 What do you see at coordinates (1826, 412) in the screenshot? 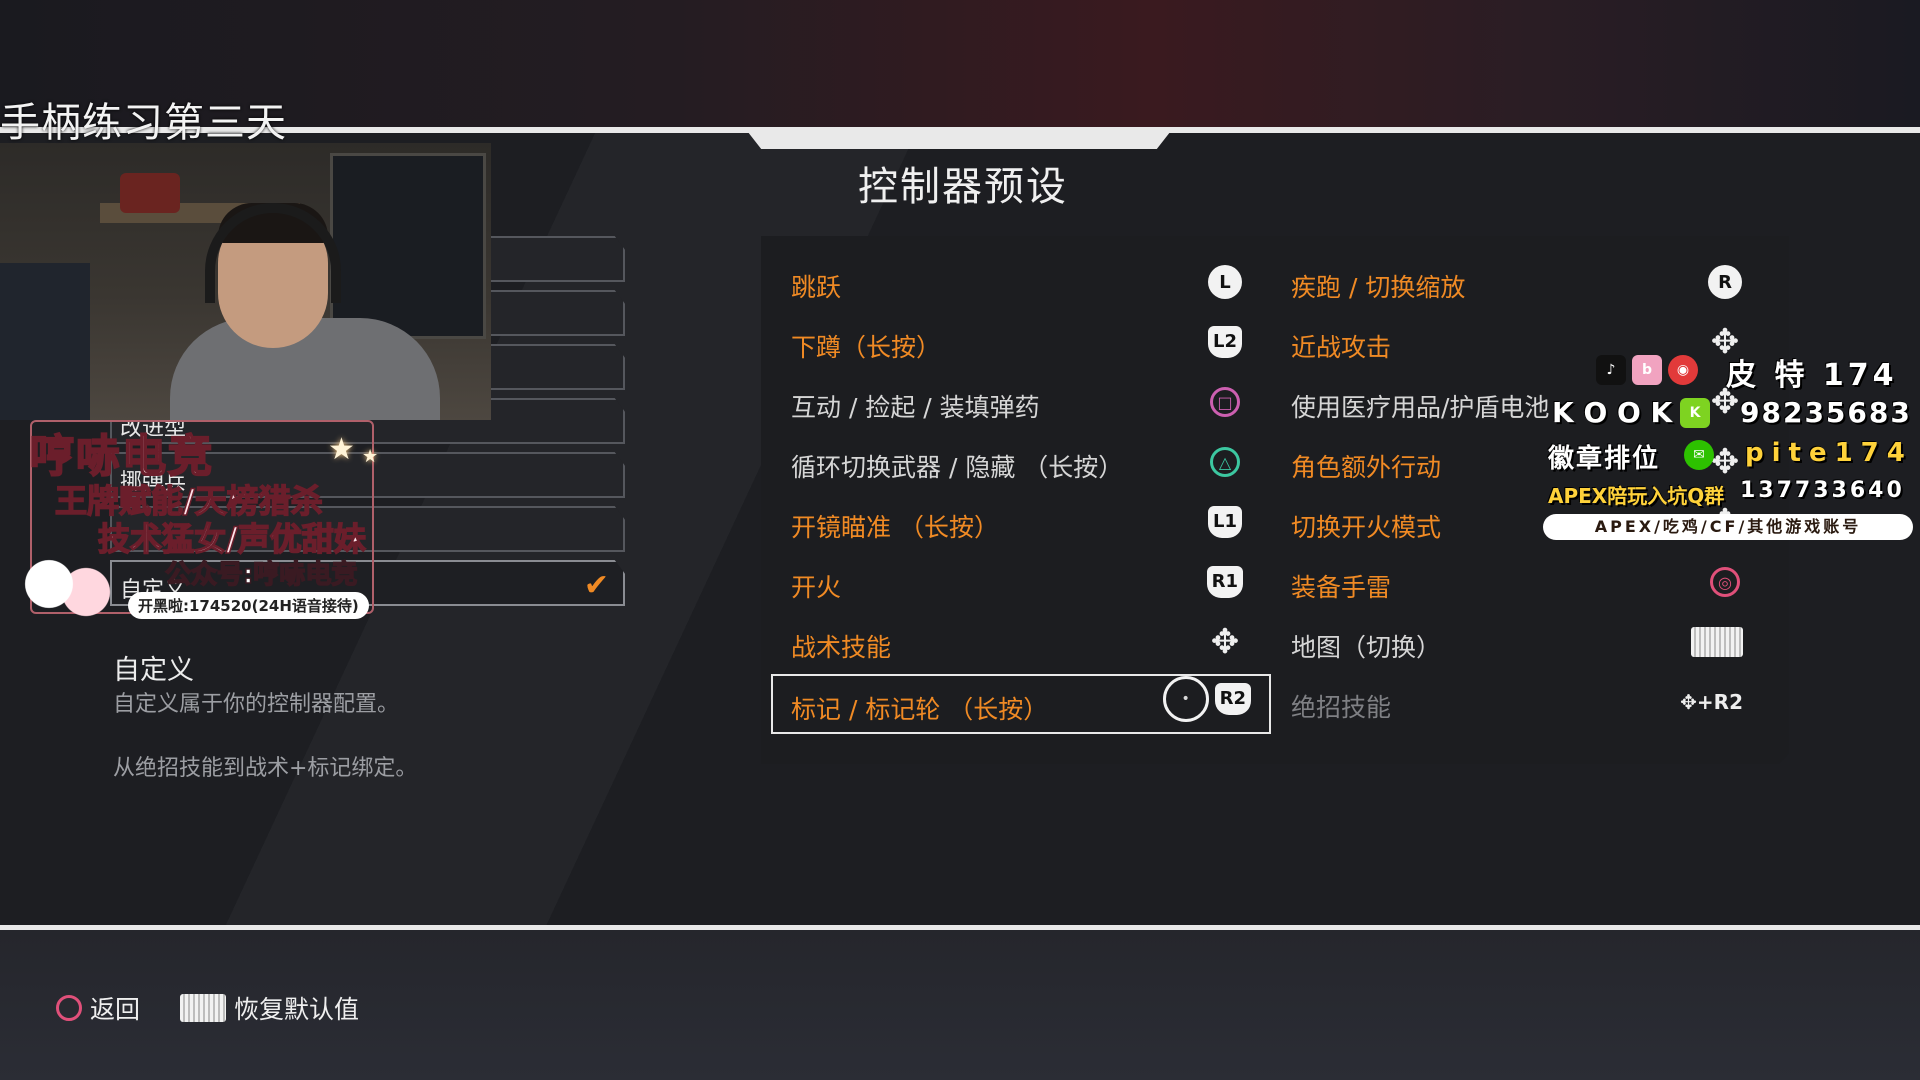
I see `overlay-kook-value: 98235683` at bounding box center [1826, 412].